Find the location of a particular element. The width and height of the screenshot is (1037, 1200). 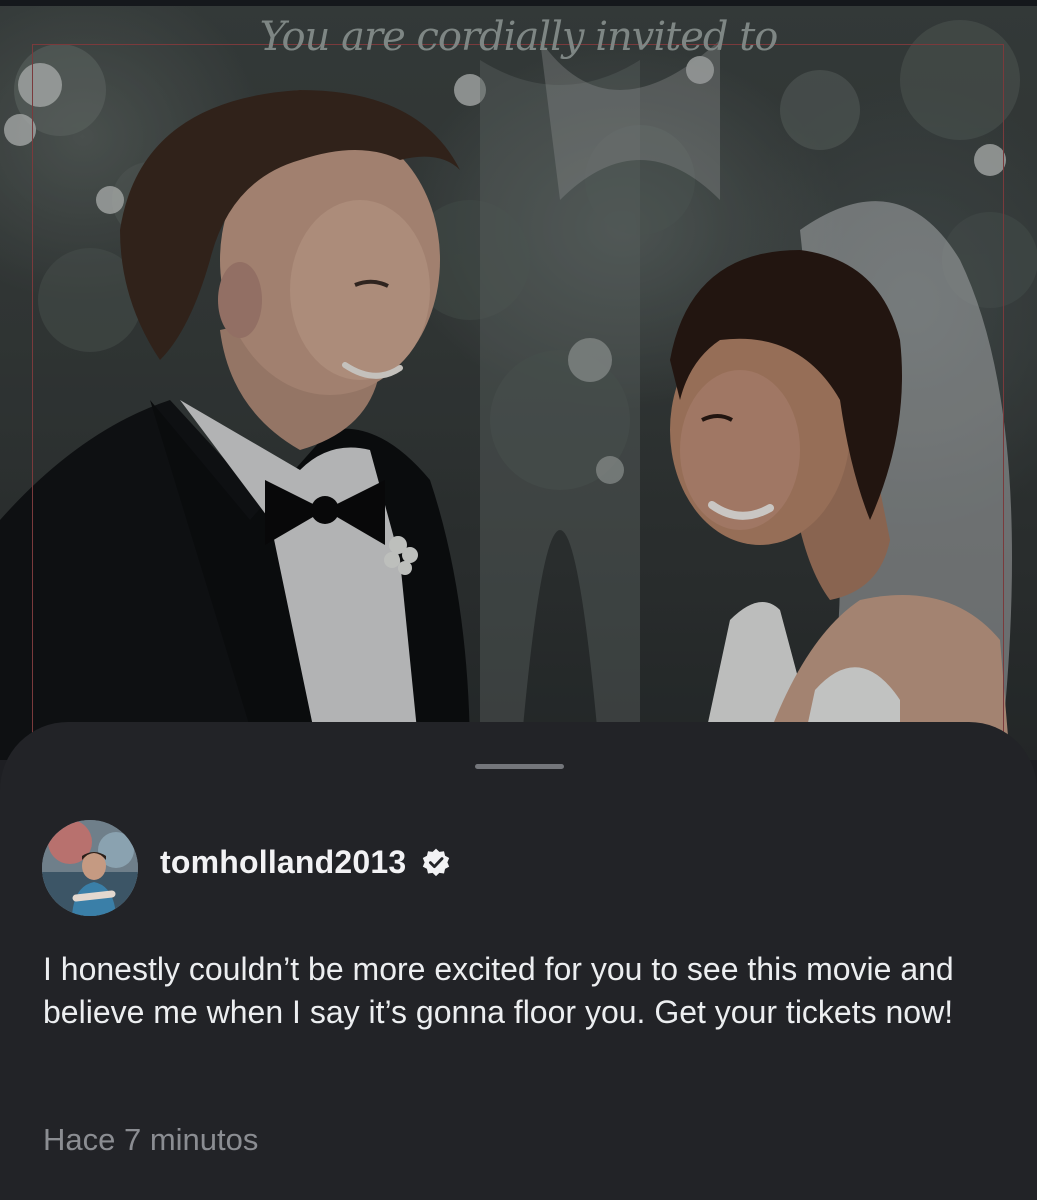

avatar-photo is located at coordinates (90, 868).